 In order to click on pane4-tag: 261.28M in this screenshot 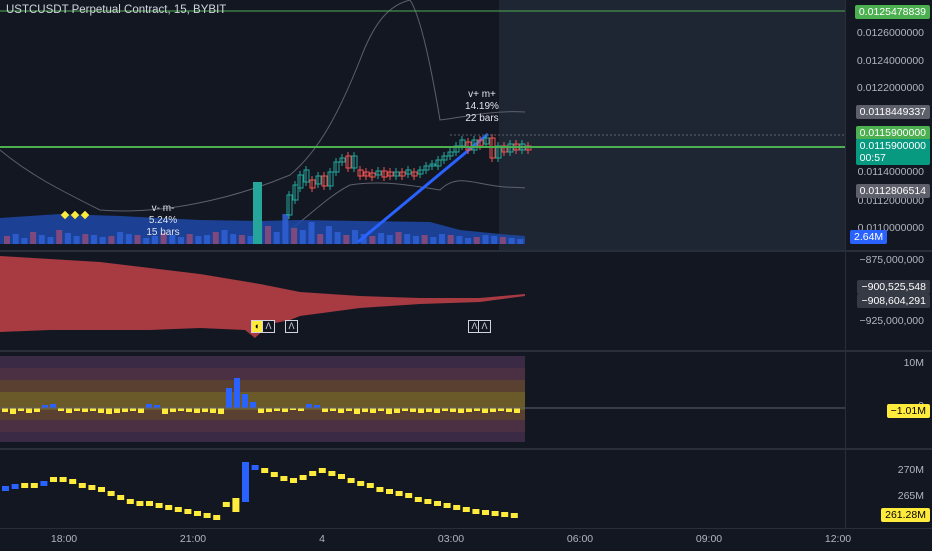, I will do `click(905, 515)`.